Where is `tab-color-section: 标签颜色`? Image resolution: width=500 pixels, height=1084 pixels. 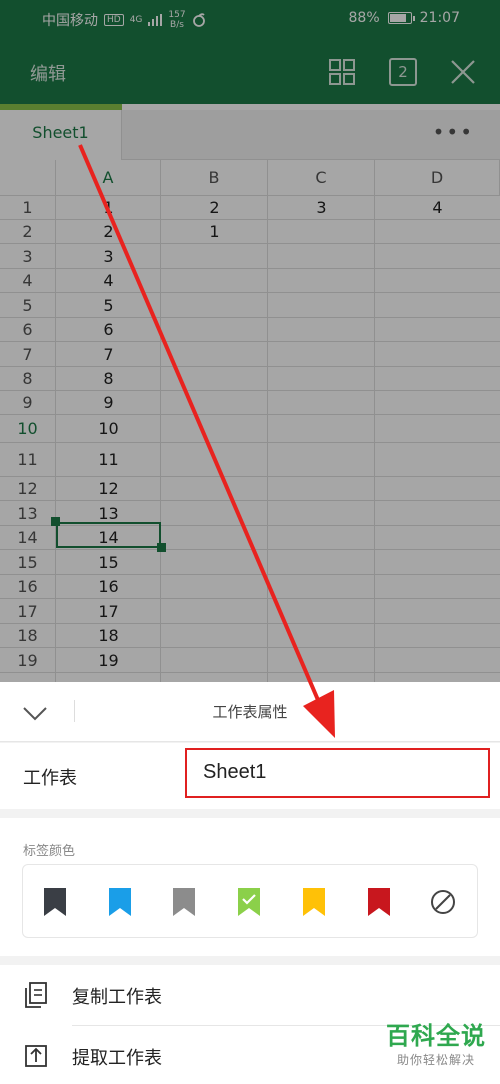
tab-color-section: 标签颜色 is located at coordinates (250, 887).